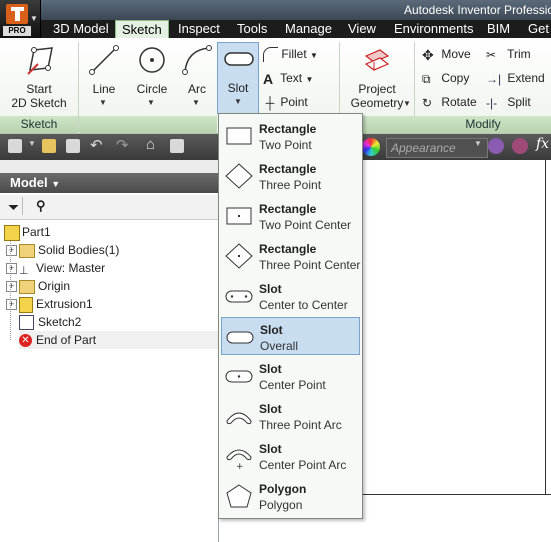 This screenshot has height=542, width=551. What do you see at coordinates (122, 145) in the screenshot?
I see `redo-icon: ↷` at bounding box center [122, 145].